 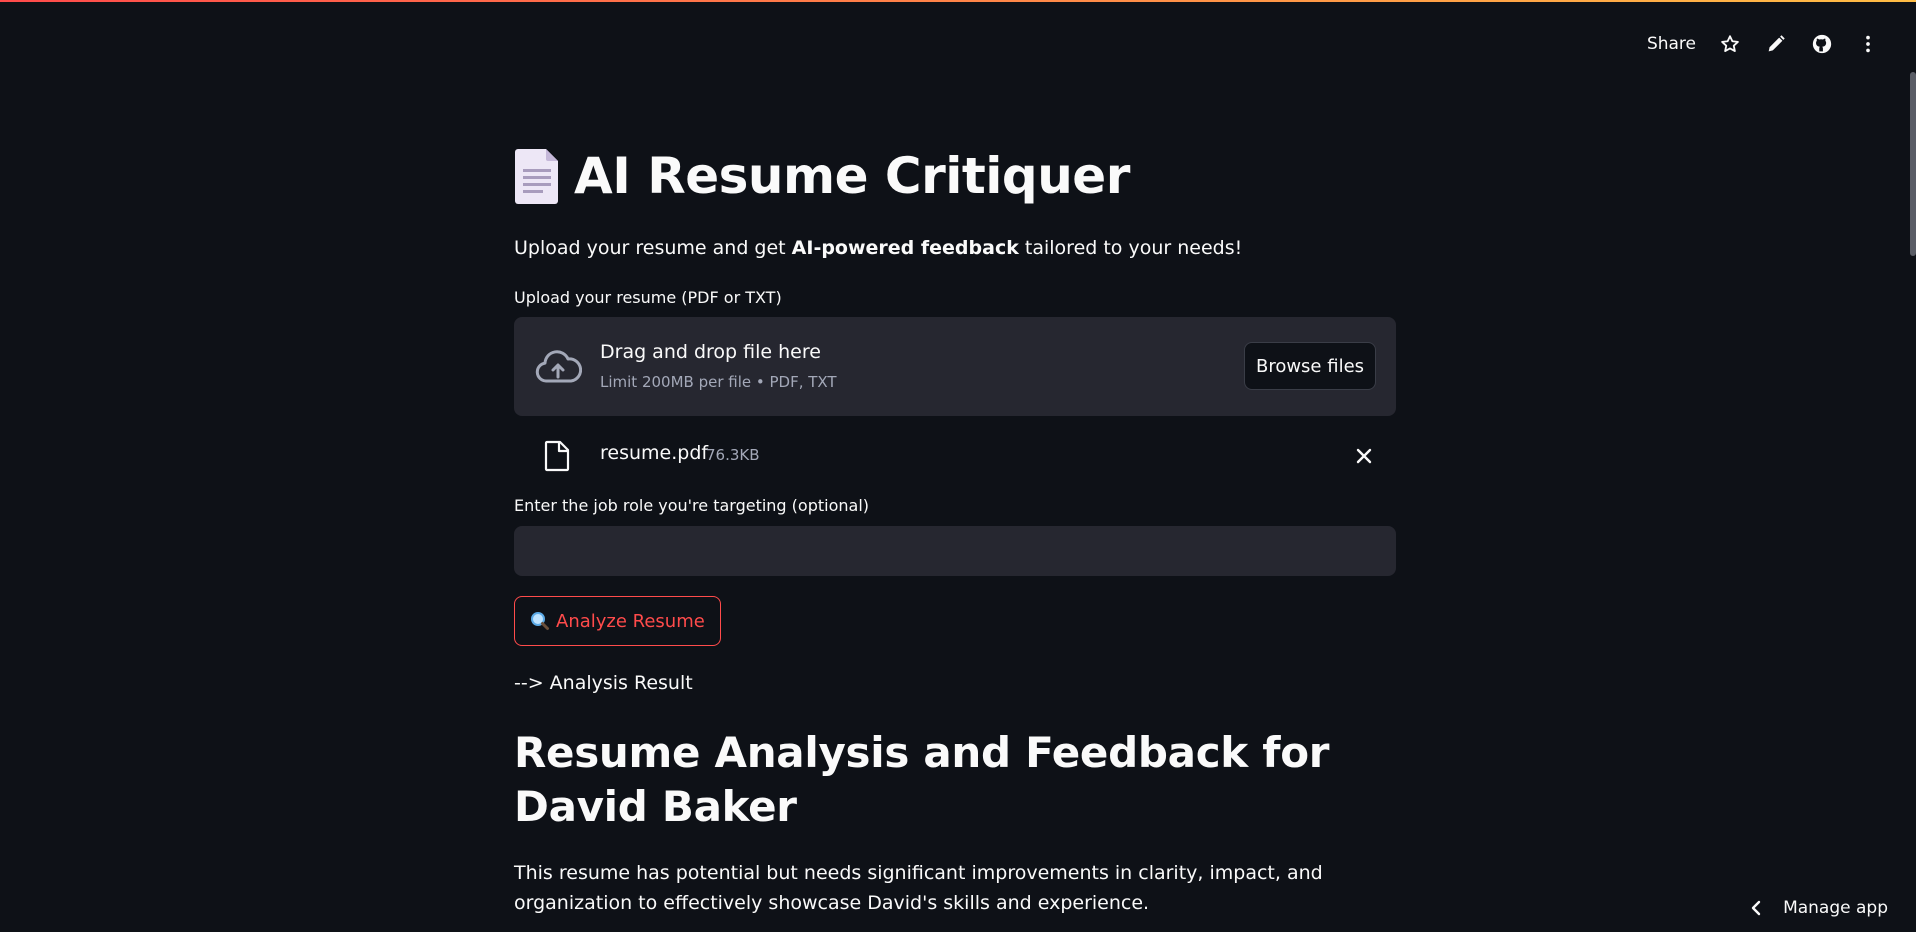 I want to click on job-role-input, so click(x=955, y=551).